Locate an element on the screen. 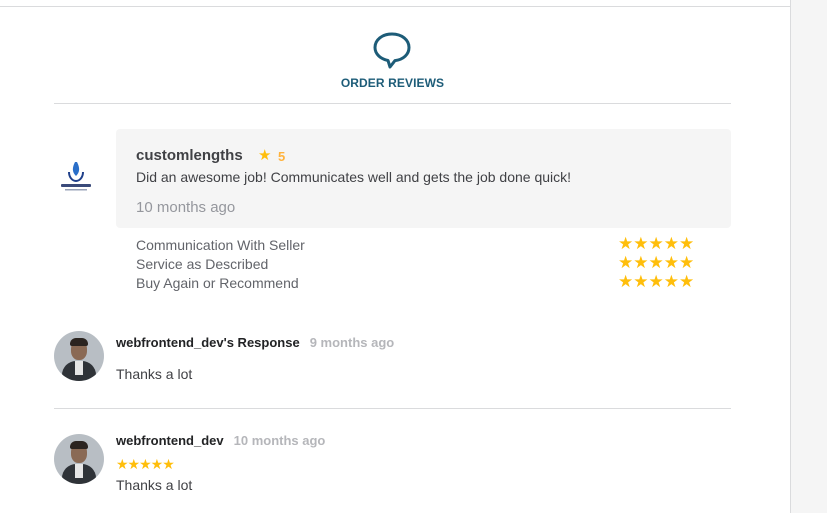 The image size is (827, 513). top-border is located at coordinates (395, 6).